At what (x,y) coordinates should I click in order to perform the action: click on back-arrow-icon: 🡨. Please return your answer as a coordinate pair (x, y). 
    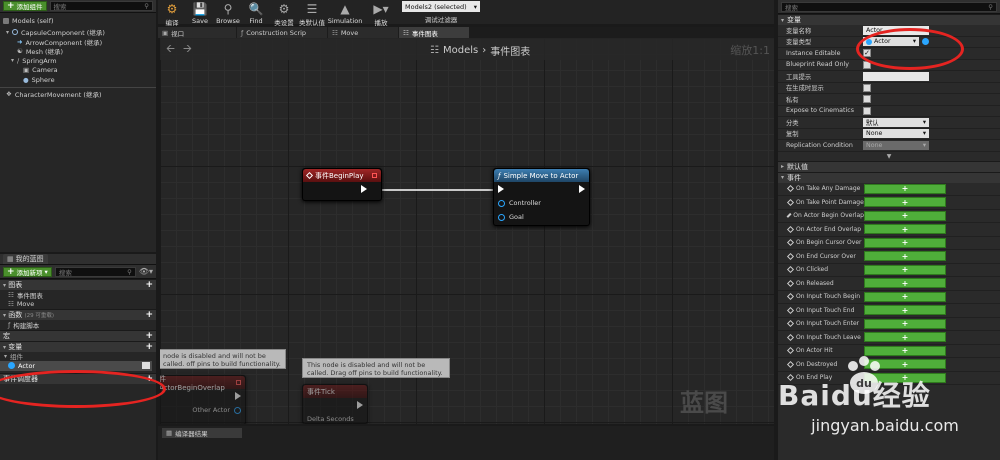
    Looking at the image, I should click on (170, 49).